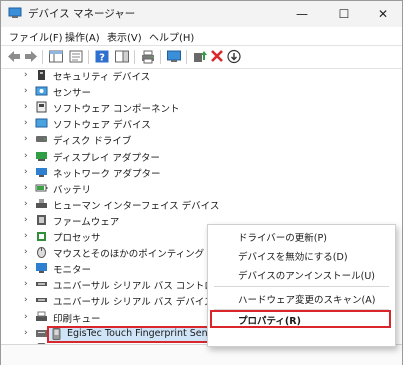 This screenshot has width=403, height=365. Describe the element at coordinates (201, 173) in the screenshot. I see `tree-item-network-adapter: › ネットワーク アダプター` at that location.